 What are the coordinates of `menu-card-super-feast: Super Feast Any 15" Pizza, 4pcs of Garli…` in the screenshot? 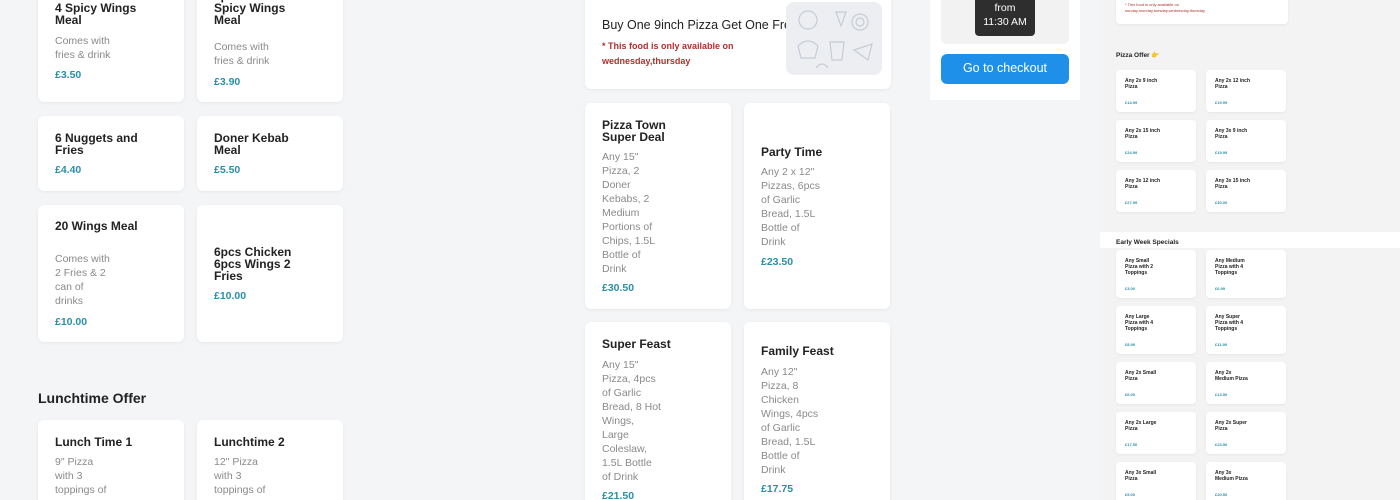 It's located at (658, 411).